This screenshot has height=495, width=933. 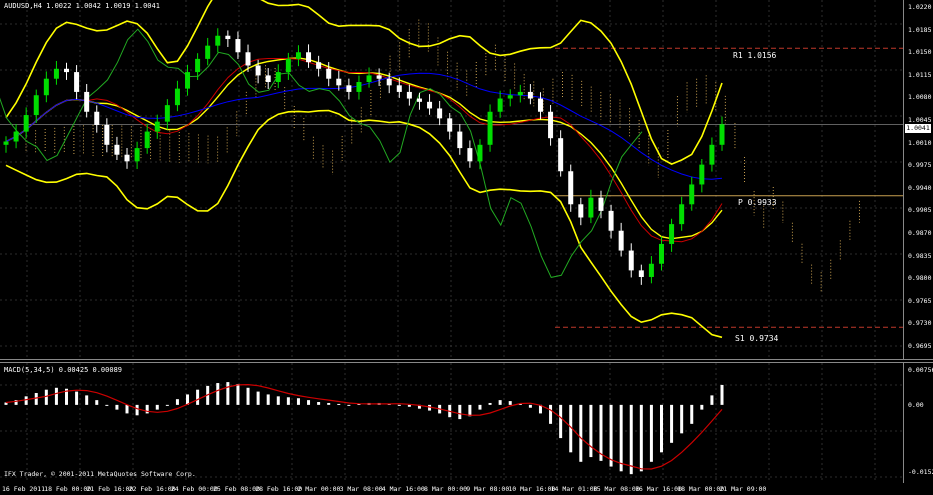 I want to click on macd-axis: 0.00756 0.00 -0.0152, so click(x=918, y=423).